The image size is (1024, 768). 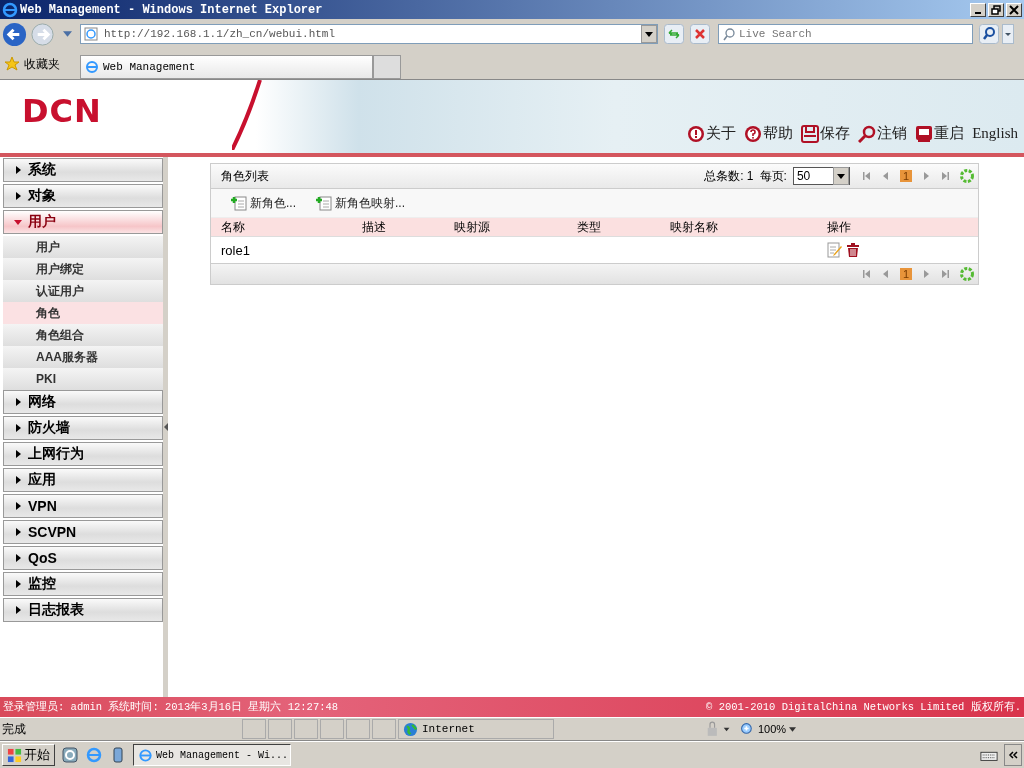 I want to click on star-icon, so click(x=12, y=64).